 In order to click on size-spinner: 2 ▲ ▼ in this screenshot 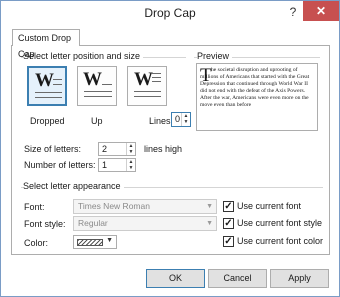, I will do `click(117, 149)`.